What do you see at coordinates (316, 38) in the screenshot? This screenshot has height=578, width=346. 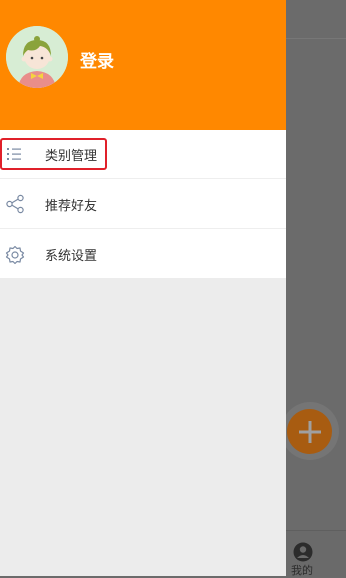 I see `divider` at bounding box center [316, 38].